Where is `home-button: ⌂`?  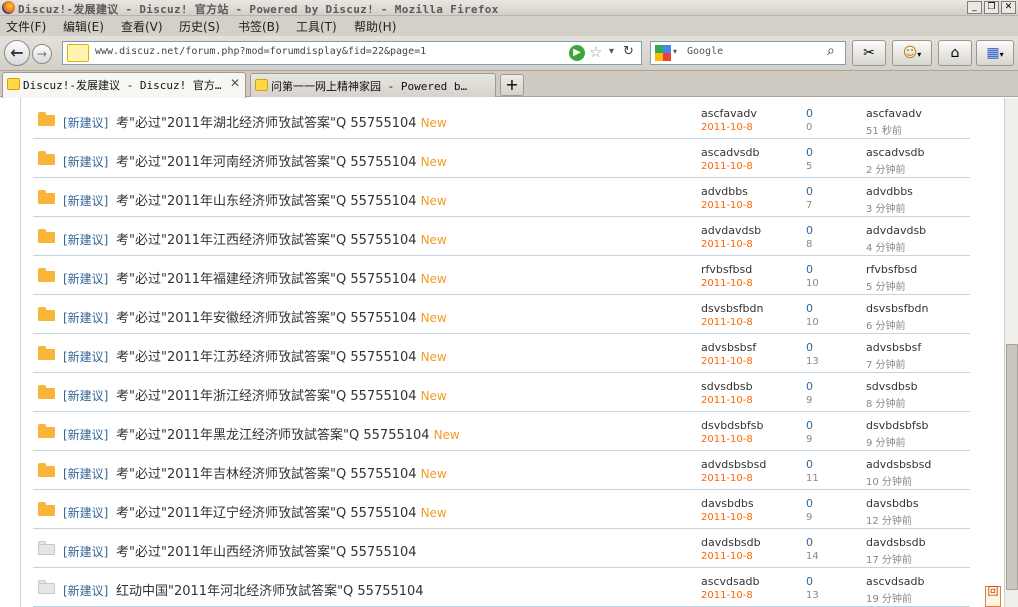 home-button: ⌂ is located at coordinates (955, 53).